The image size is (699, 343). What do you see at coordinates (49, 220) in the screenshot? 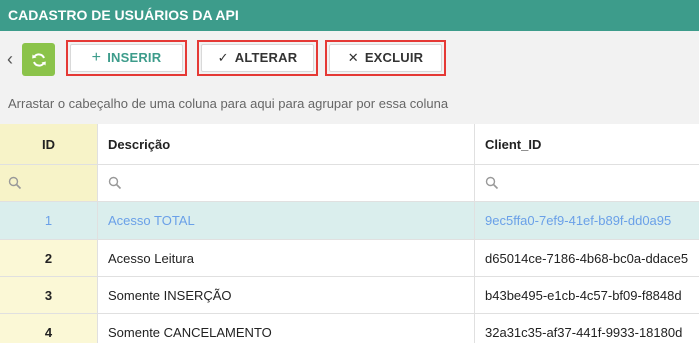
I see `cell-id: 1` at bounding box center [49, 220].